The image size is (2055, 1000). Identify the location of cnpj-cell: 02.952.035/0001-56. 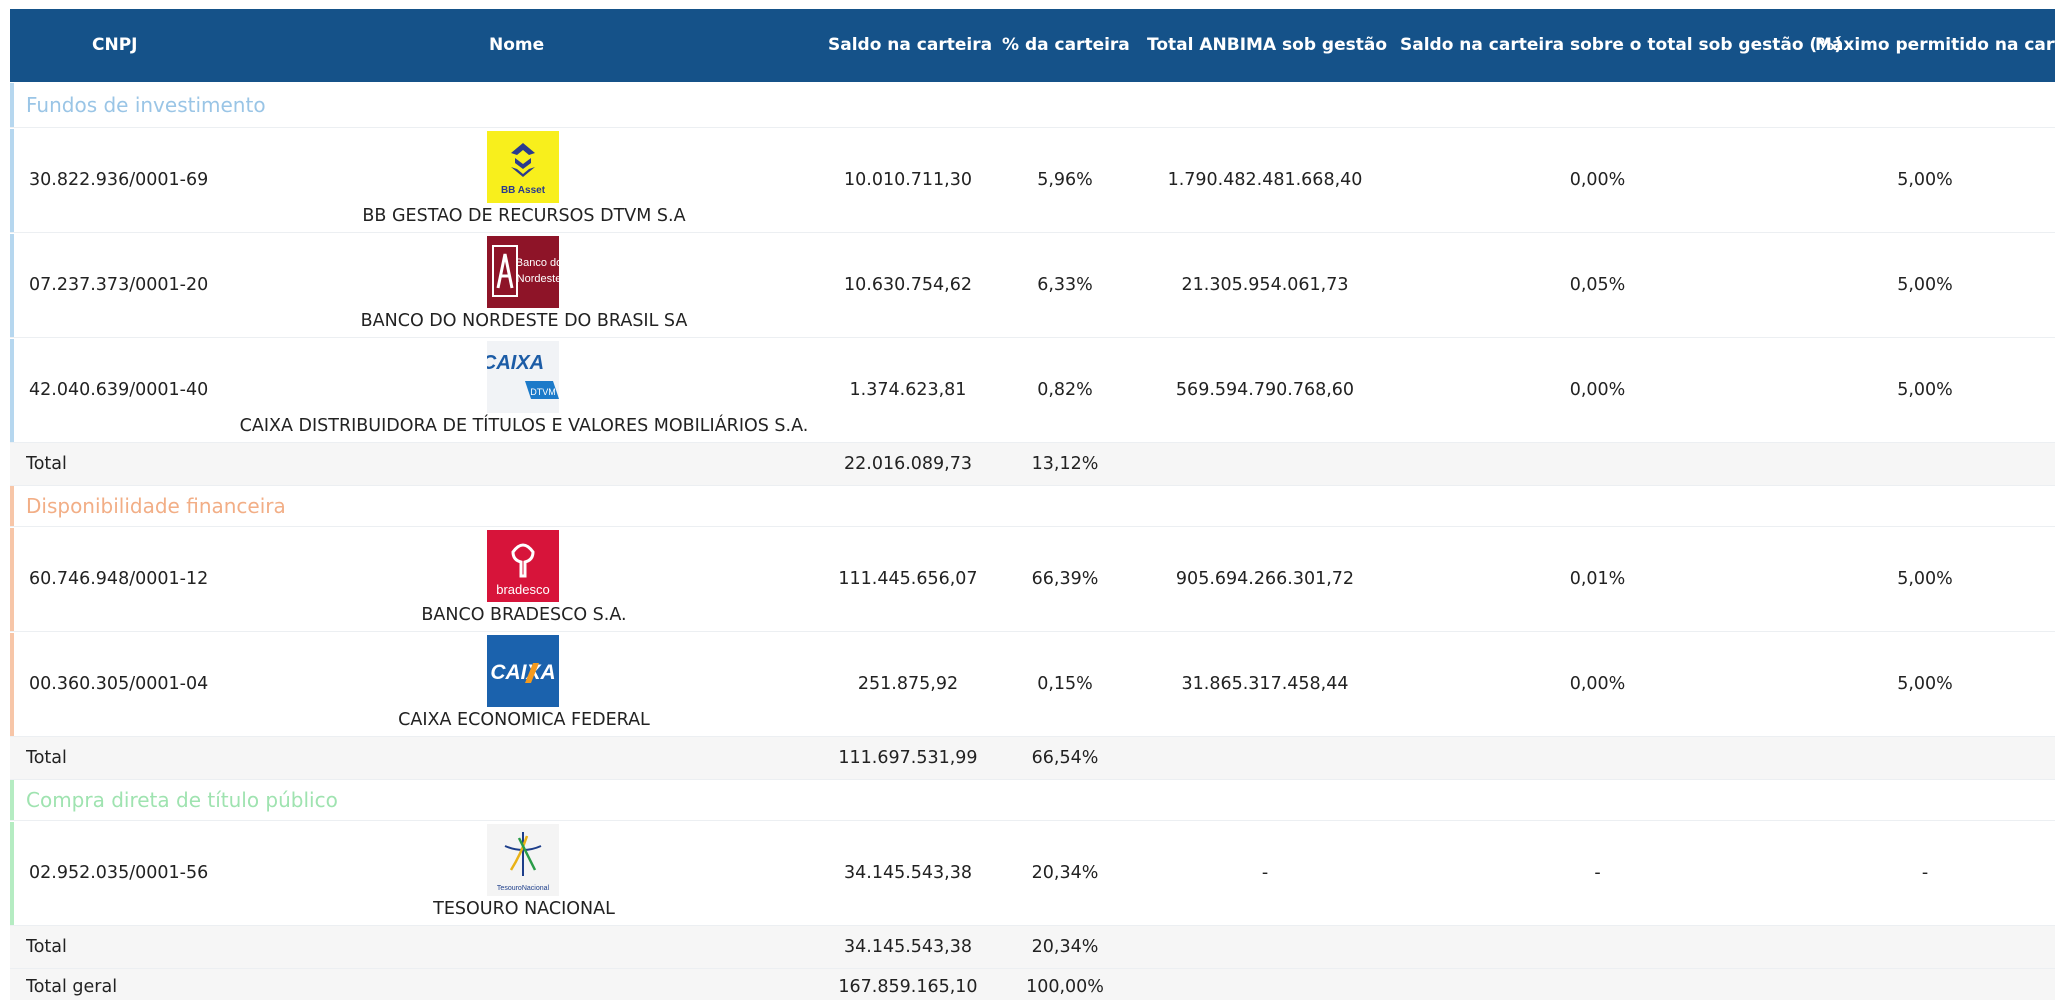
(119, 873).